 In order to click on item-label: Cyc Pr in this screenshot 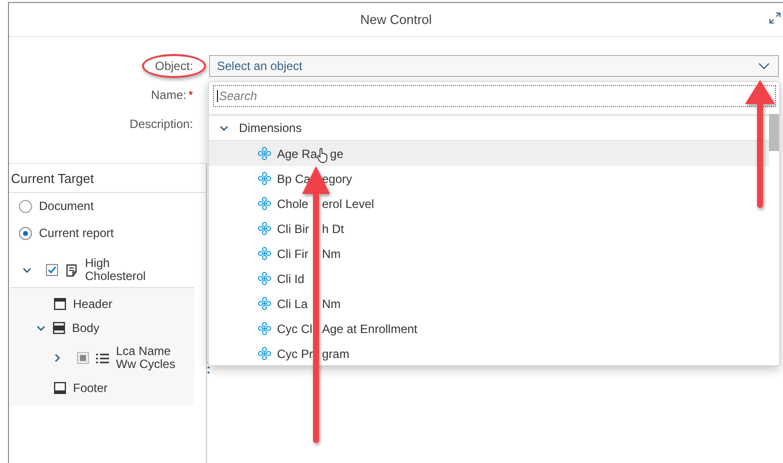, I will do `click(294, 353)`.